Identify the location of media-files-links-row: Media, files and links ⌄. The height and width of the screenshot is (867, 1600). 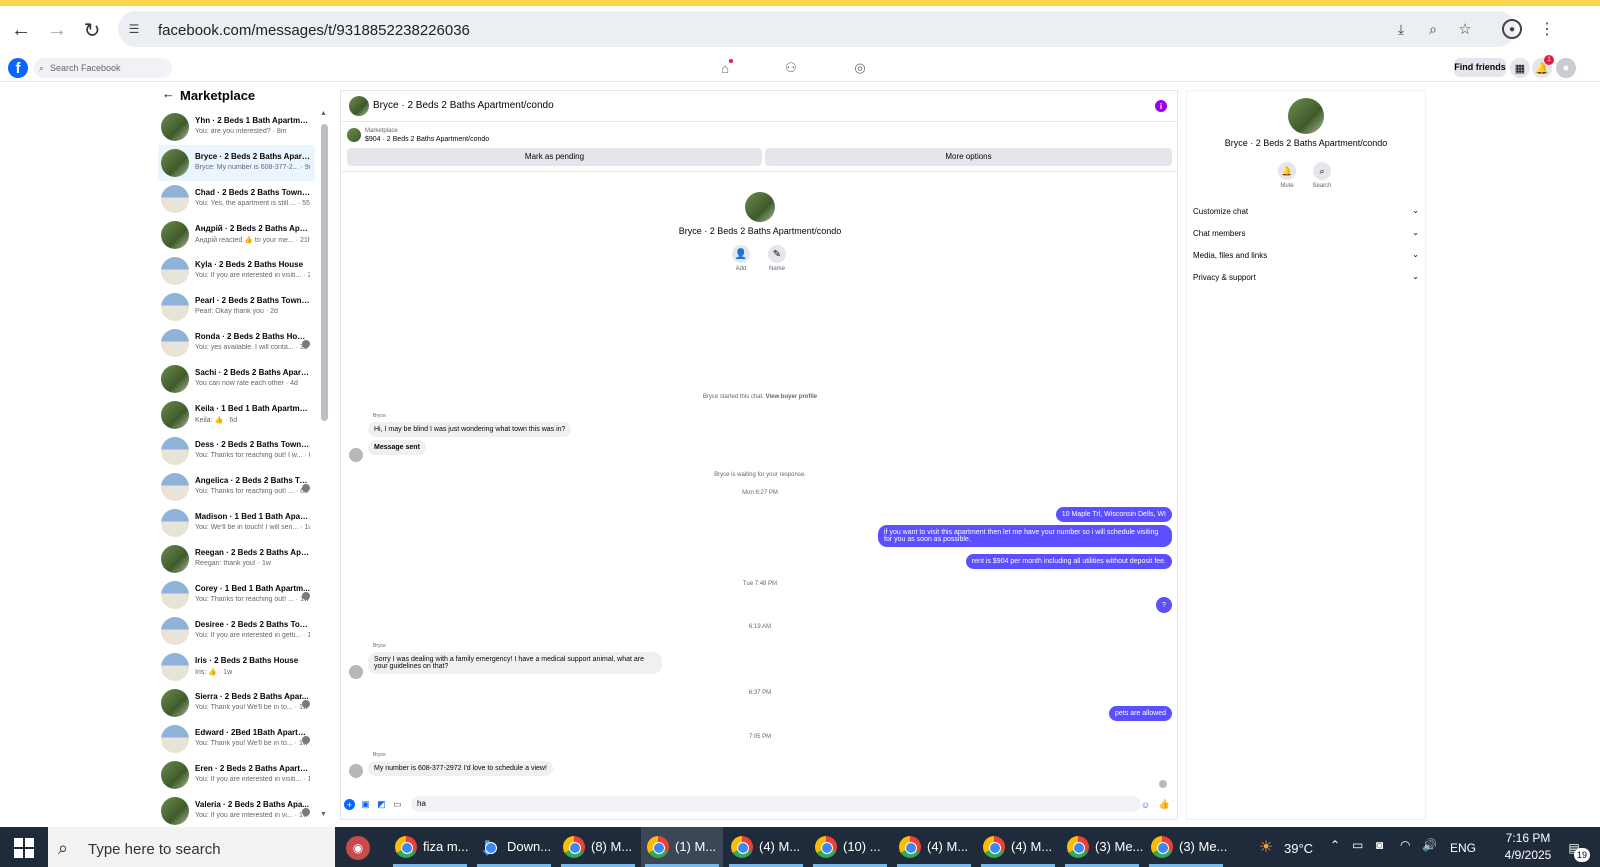
(1306, 256).